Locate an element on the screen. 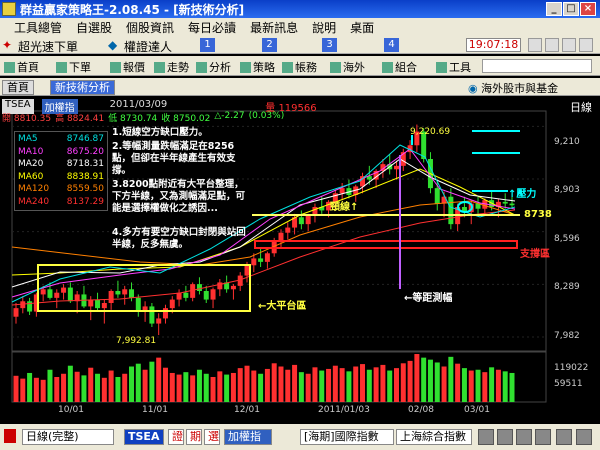 The height and width of the screenshot is (450, 600). strategy-icon is located at coordinates (245, 67).